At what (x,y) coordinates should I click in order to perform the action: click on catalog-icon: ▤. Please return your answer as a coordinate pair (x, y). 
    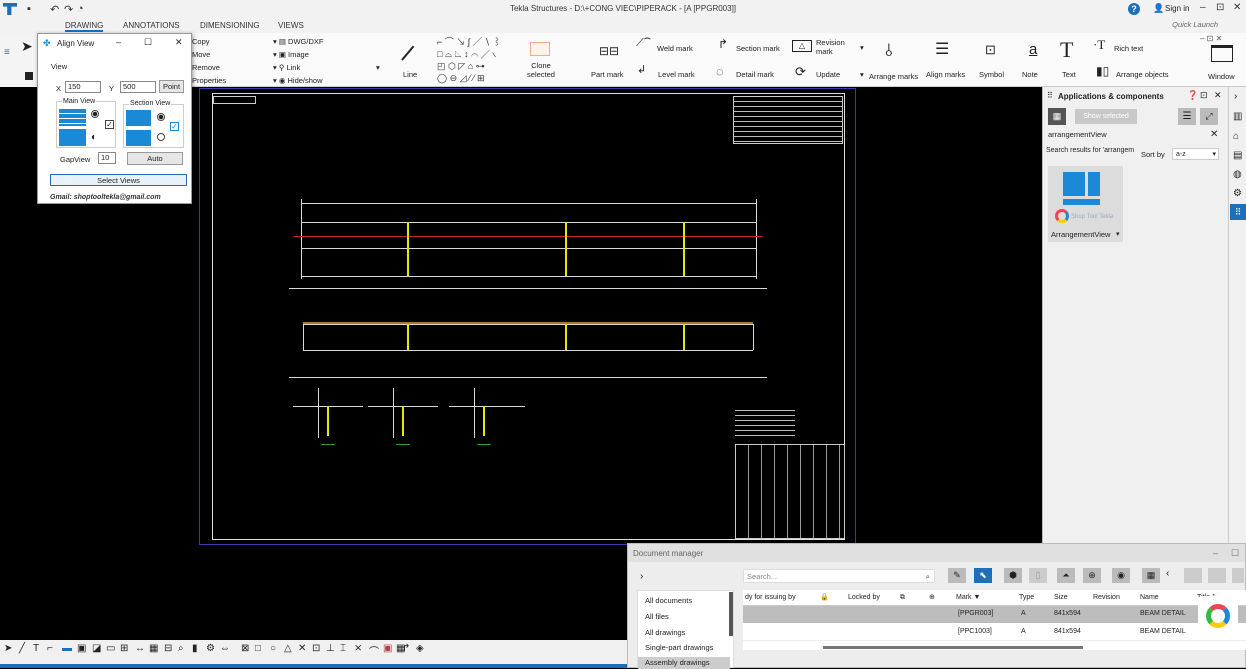
    Looking at the image, I should click on (1237, 155).